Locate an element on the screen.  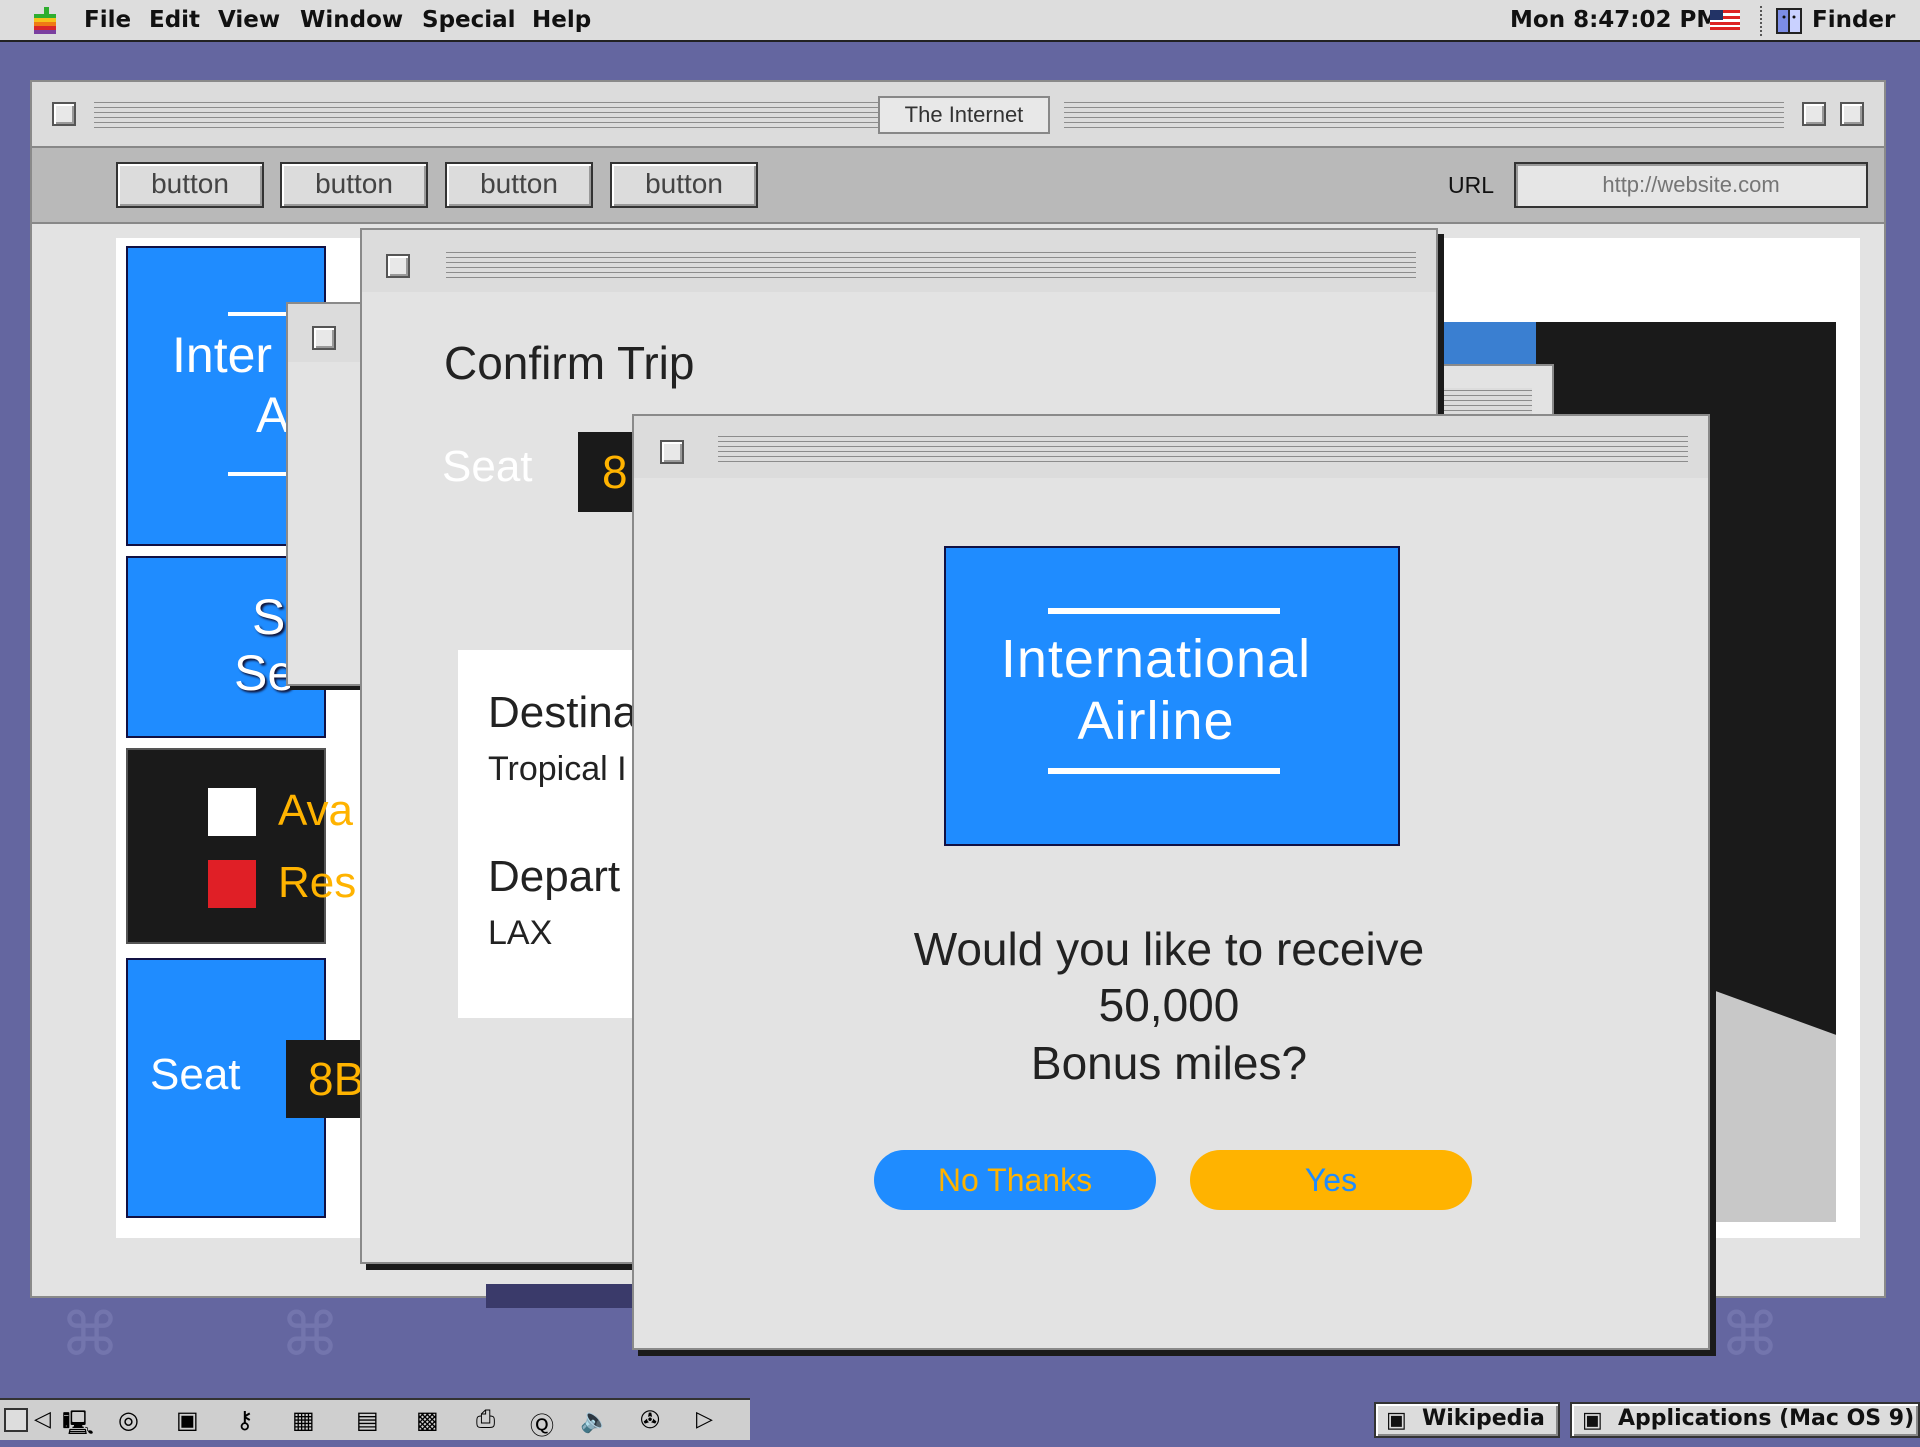
file-sharing-icon: ▣ is located at coordinates (187, 1420).